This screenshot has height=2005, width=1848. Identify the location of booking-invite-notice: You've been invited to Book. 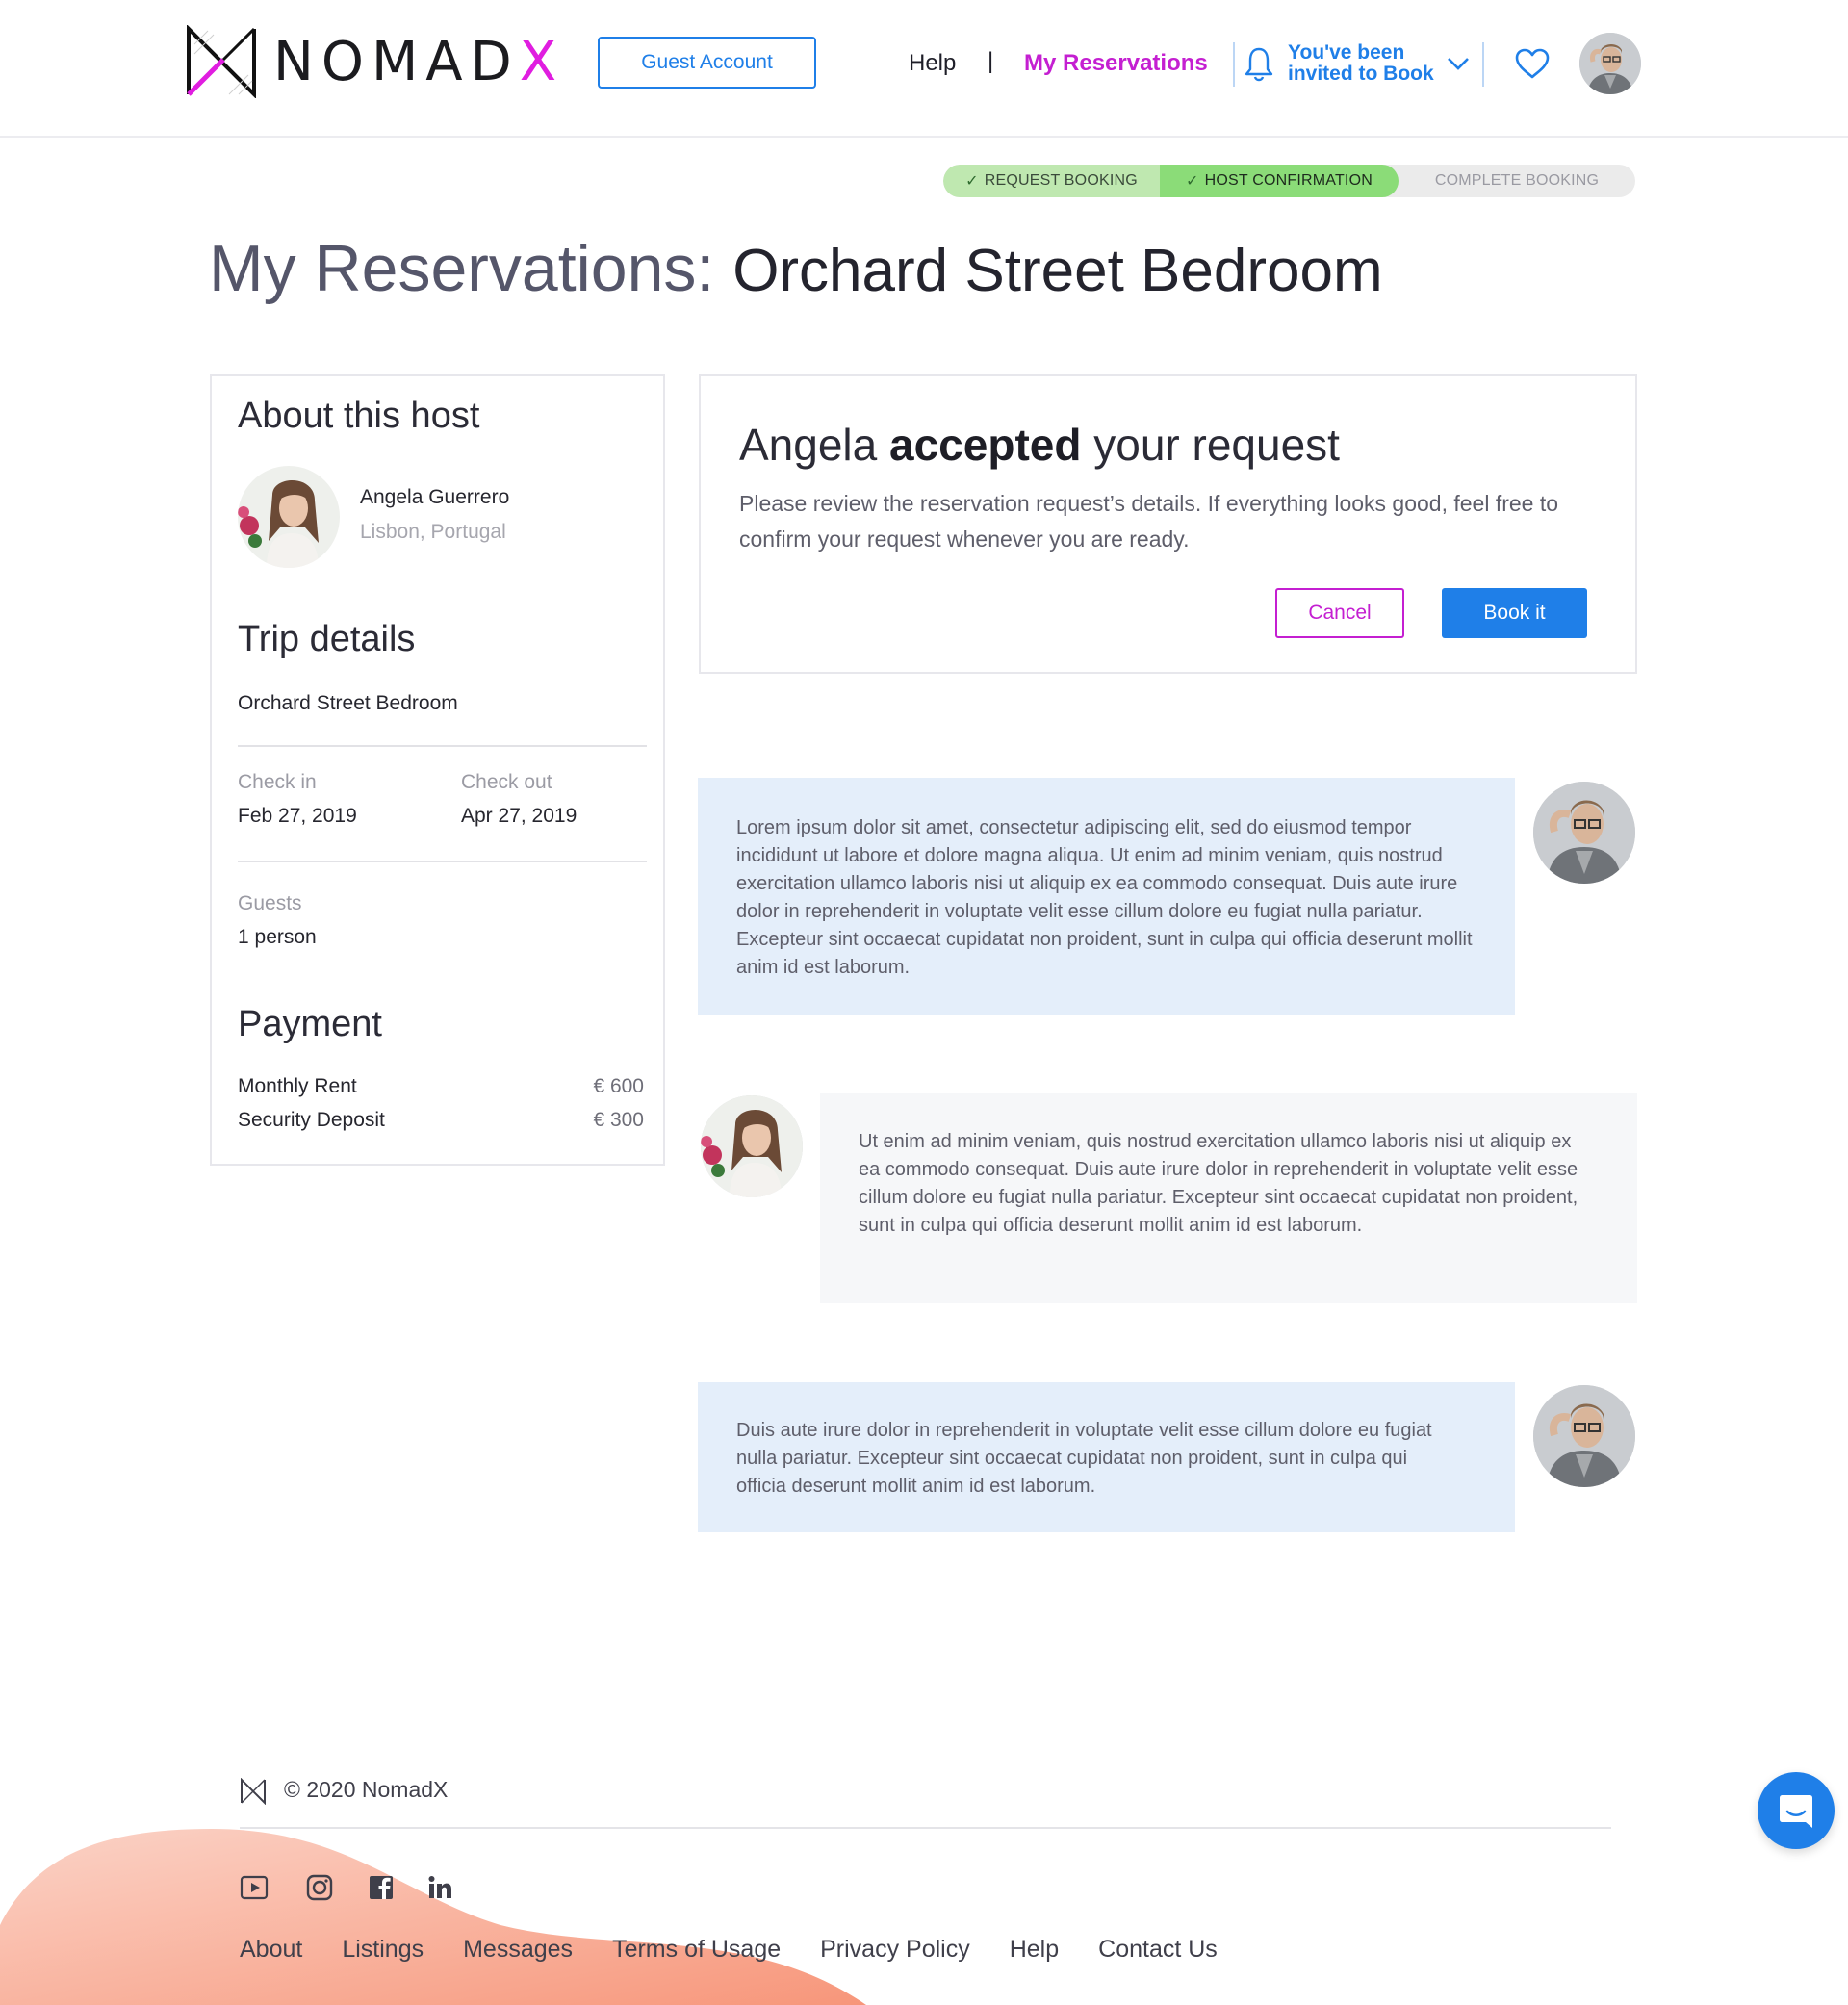
(1361, 64).